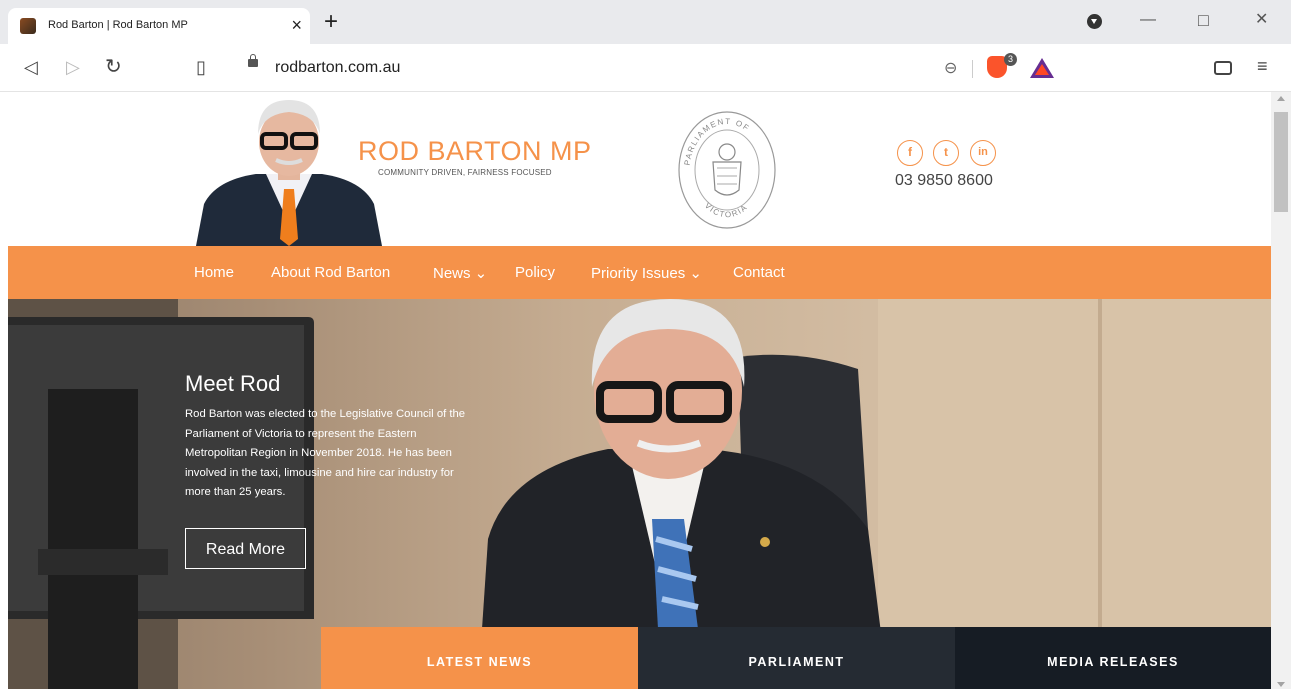 The height and width of the screenshot is (689, 1291). I want to click on facebook-icon: f, so click(910, 153).